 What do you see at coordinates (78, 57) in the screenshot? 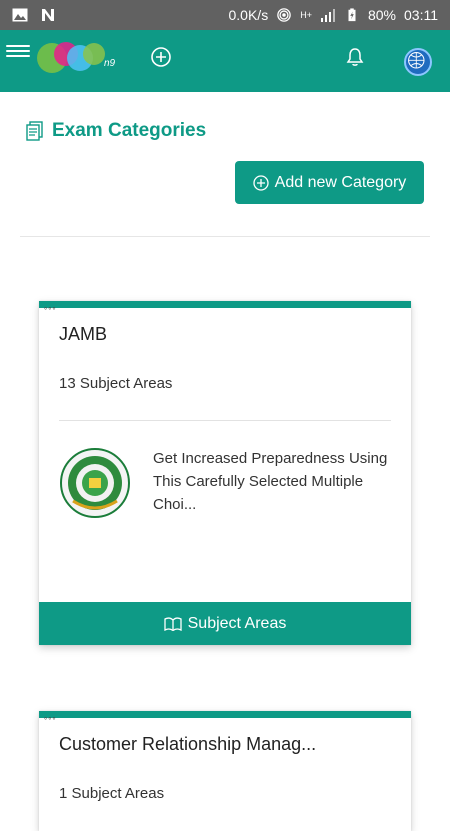
I see `app-logo: n9` at bounding box center [78, 57].